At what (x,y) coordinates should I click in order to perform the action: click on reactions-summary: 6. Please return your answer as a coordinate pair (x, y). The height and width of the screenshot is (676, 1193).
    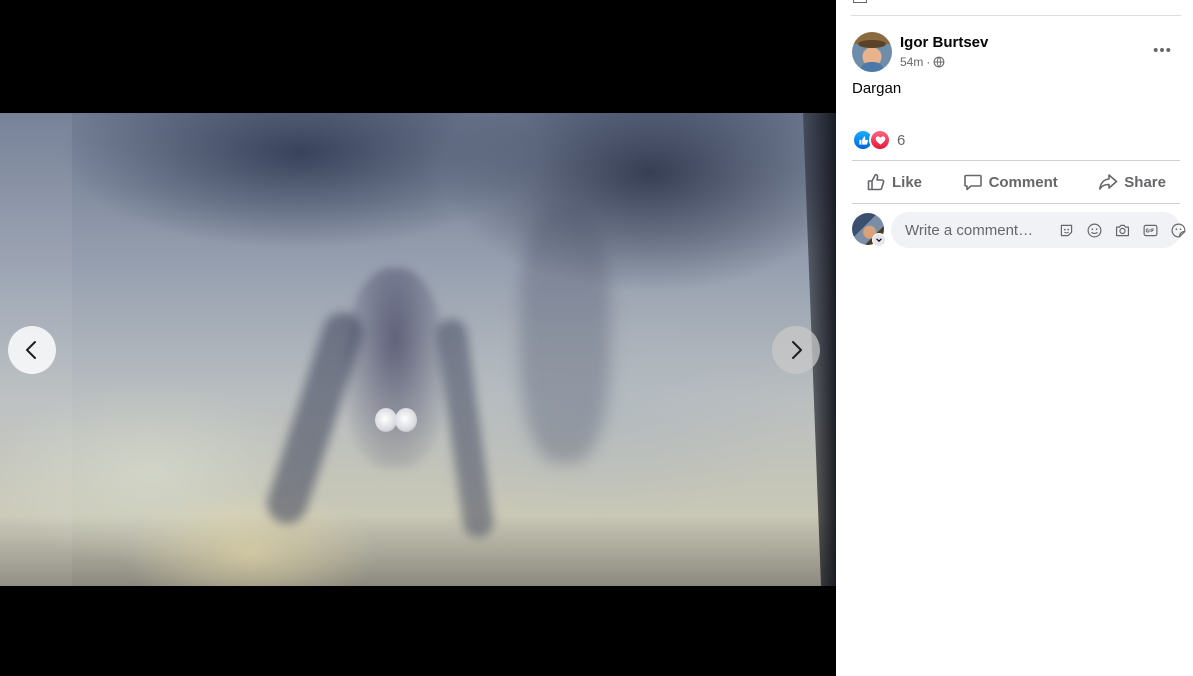
    Looking at the image, I should click on (878, 140).